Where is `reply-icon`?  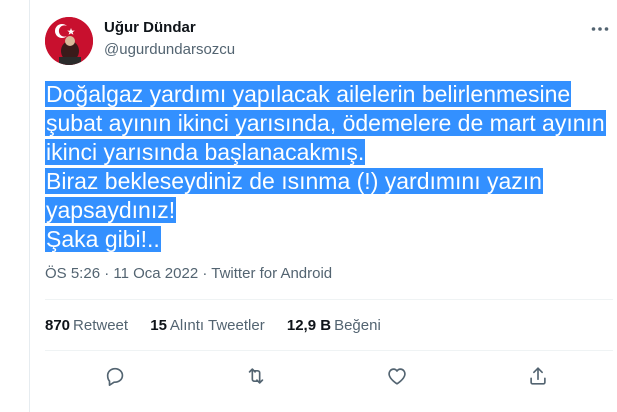
reply-icon is located at coordinates (115, 376).